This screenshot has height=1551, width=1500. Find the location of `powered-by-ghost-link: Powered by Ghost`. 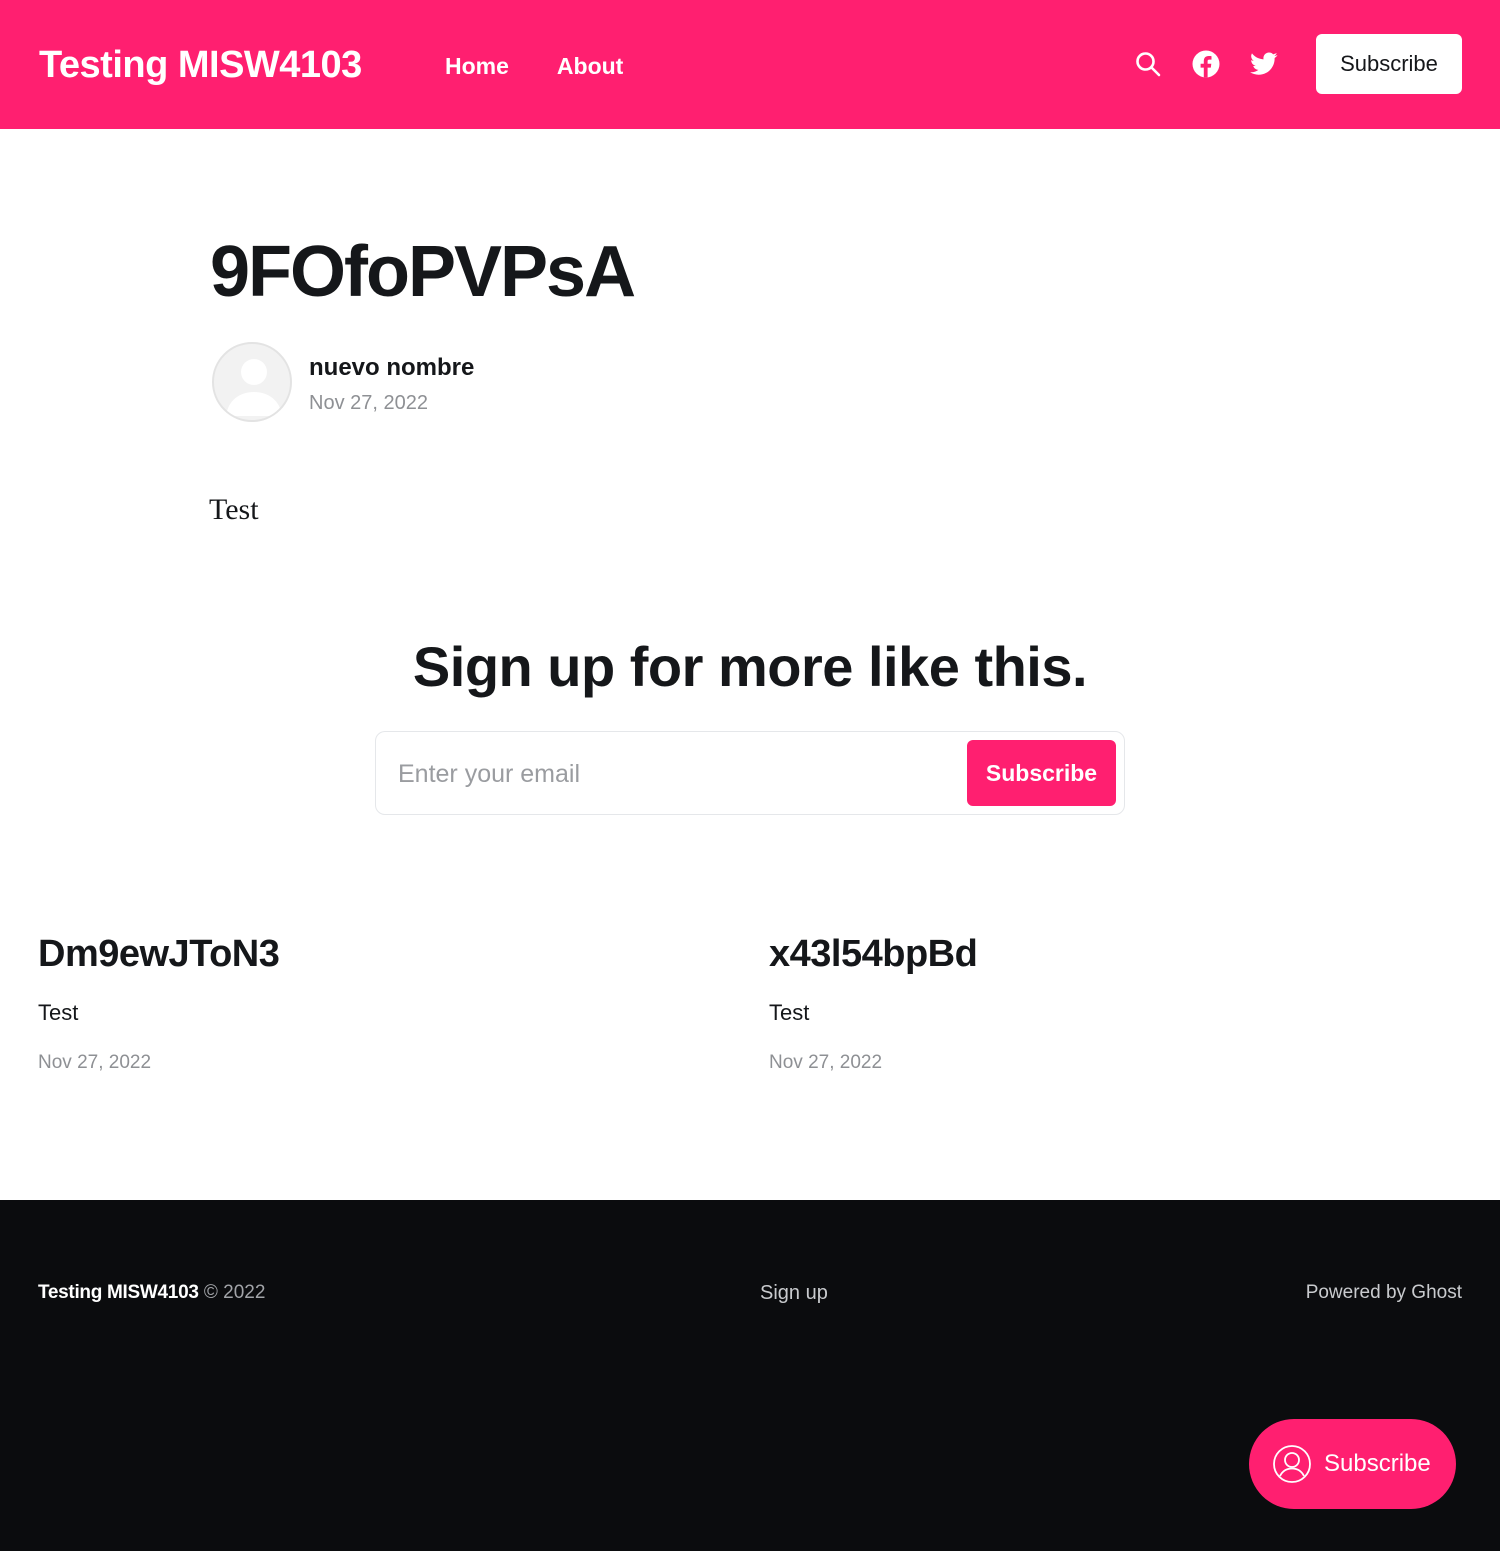

powered-by-ghost-link: Powered by Ghost is located at coordinates (1384, 1293).